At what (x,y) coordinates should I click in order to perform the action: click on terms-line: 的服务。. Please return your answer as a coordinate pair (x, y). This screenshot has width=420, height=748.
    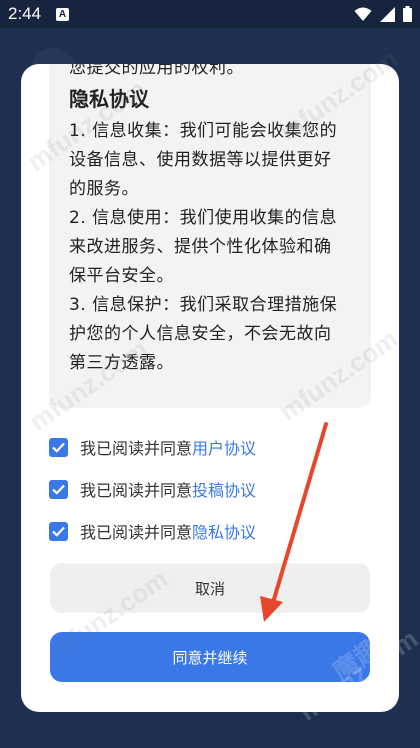
    Looking at the image, I should click on (104, 189).